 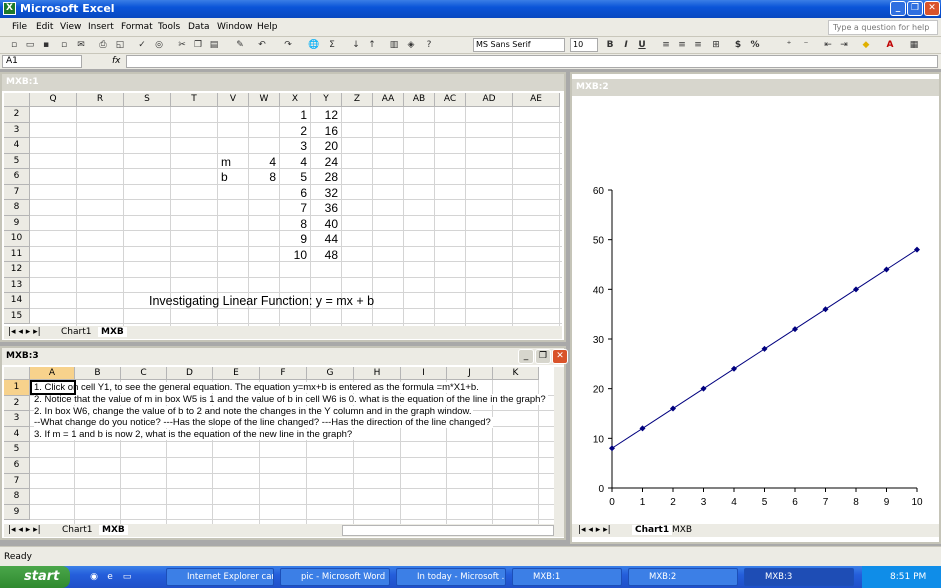 What do you see at coordinates (324, 208) in the screenshot?
I see `y-value-cell: 36` at bounding box center [324, 208].